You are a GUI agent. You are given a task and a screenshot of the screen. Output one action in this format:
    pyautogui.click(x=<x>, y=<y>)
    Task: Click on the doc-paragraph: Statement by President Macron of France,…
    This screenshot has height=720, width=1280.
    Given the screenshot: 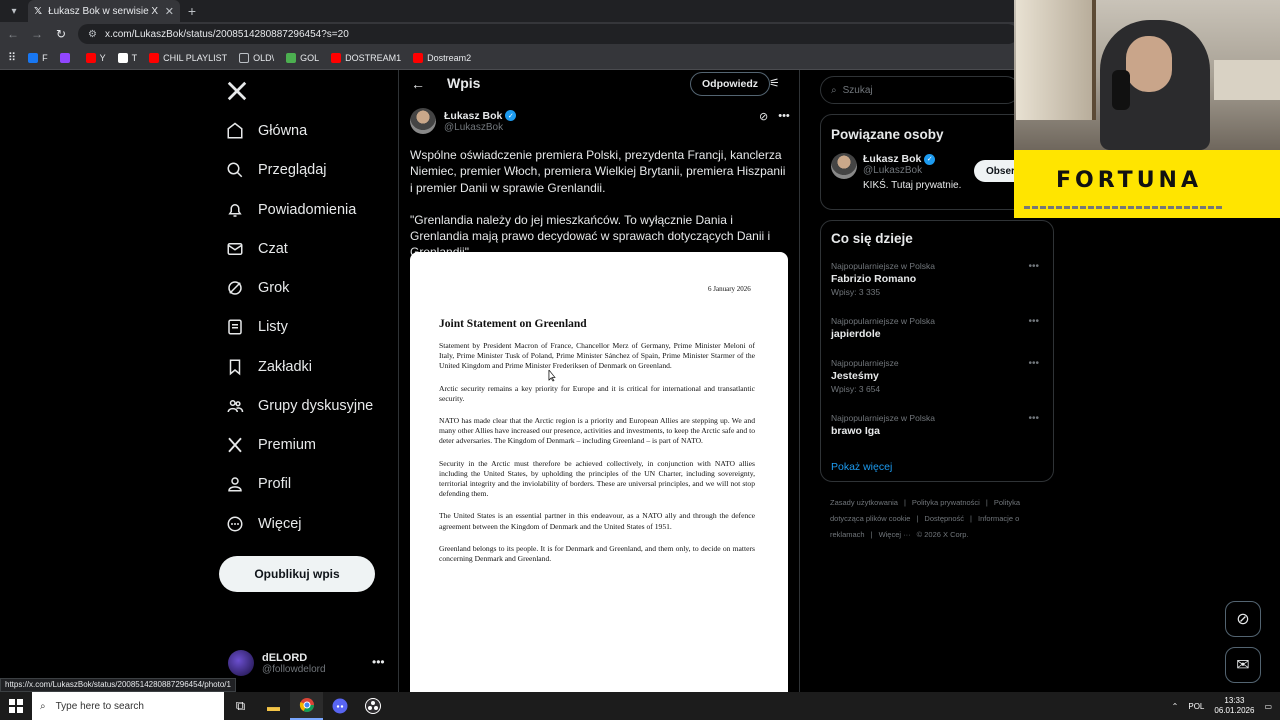 What is the action you would take?
    pyautogui.click(x=597, y=356)
    